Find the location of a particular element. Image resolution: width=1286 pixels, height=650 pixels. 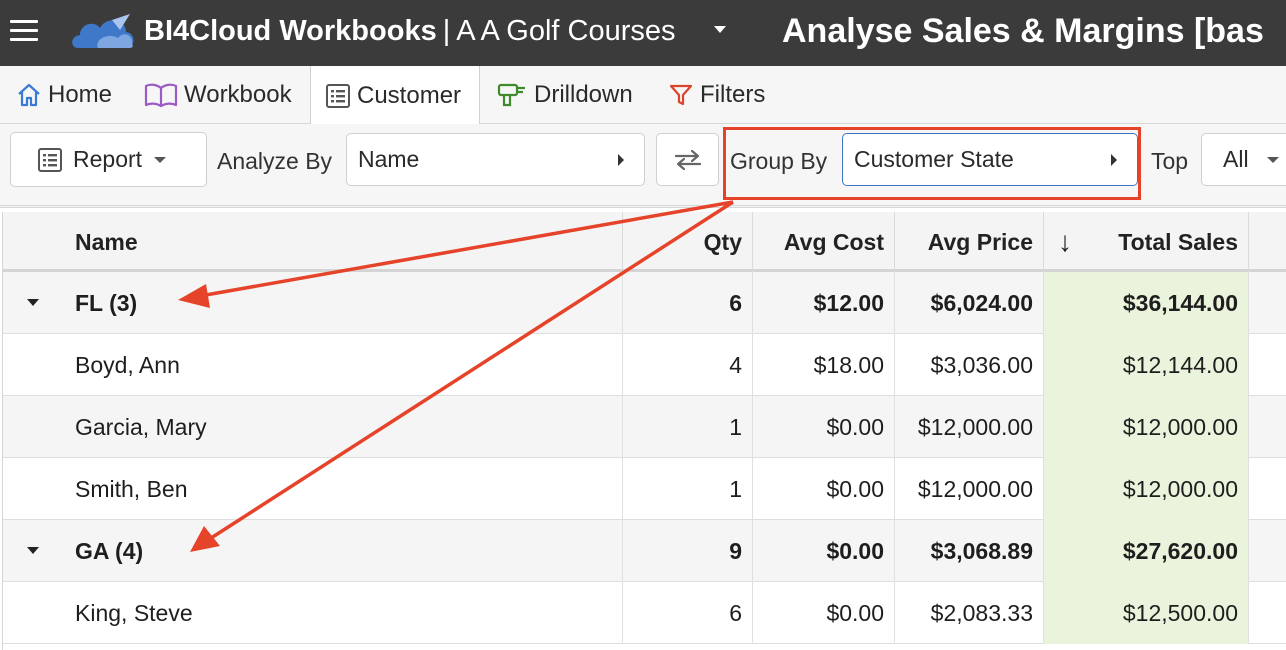

row-avg-cost: $18.00 is located at coordinates (824, 365).